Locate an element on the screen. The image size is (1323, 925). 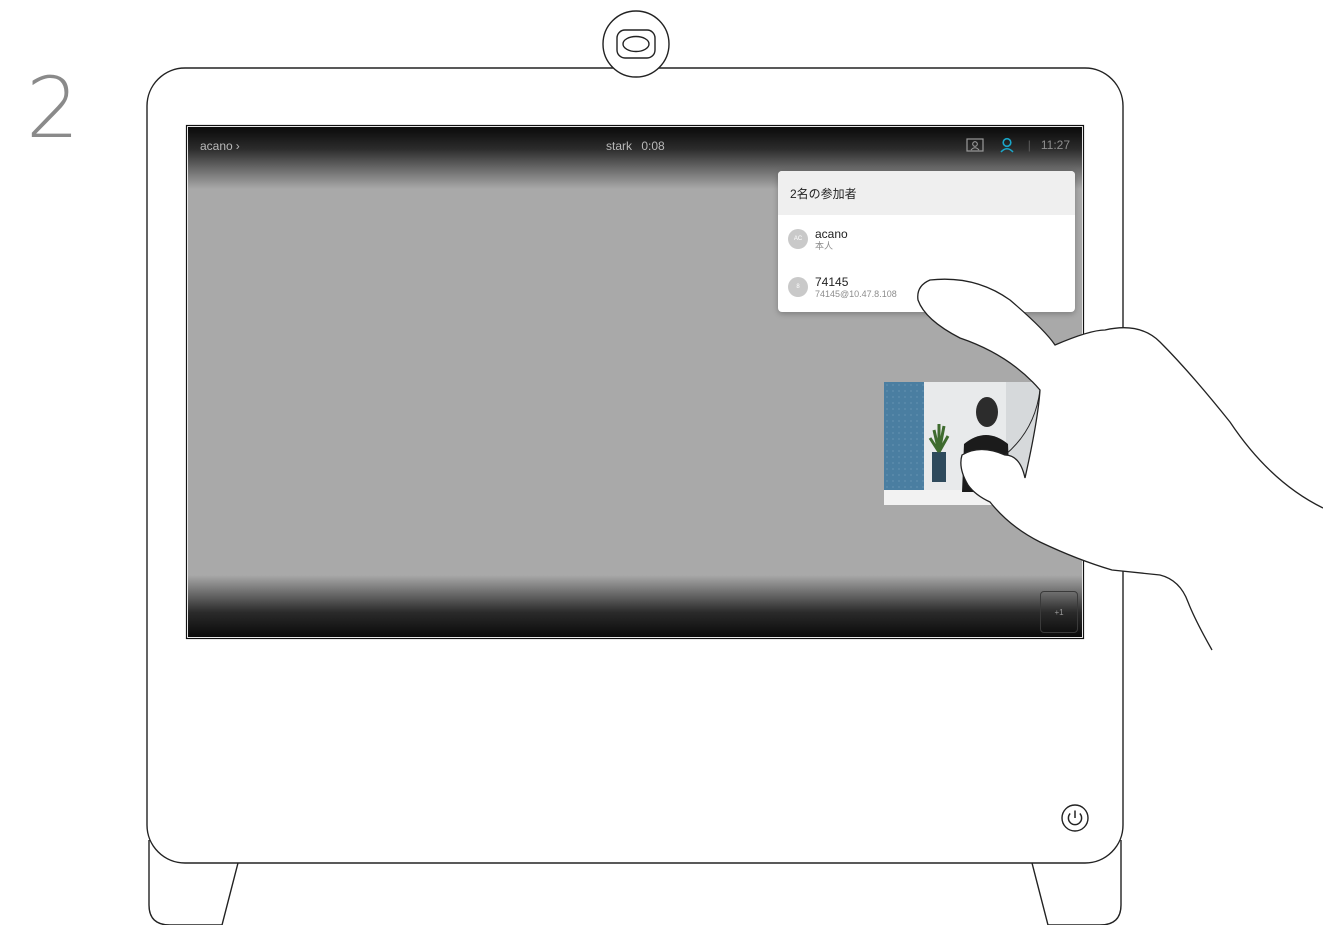
power-icon is located at coordinates (1075, 818).